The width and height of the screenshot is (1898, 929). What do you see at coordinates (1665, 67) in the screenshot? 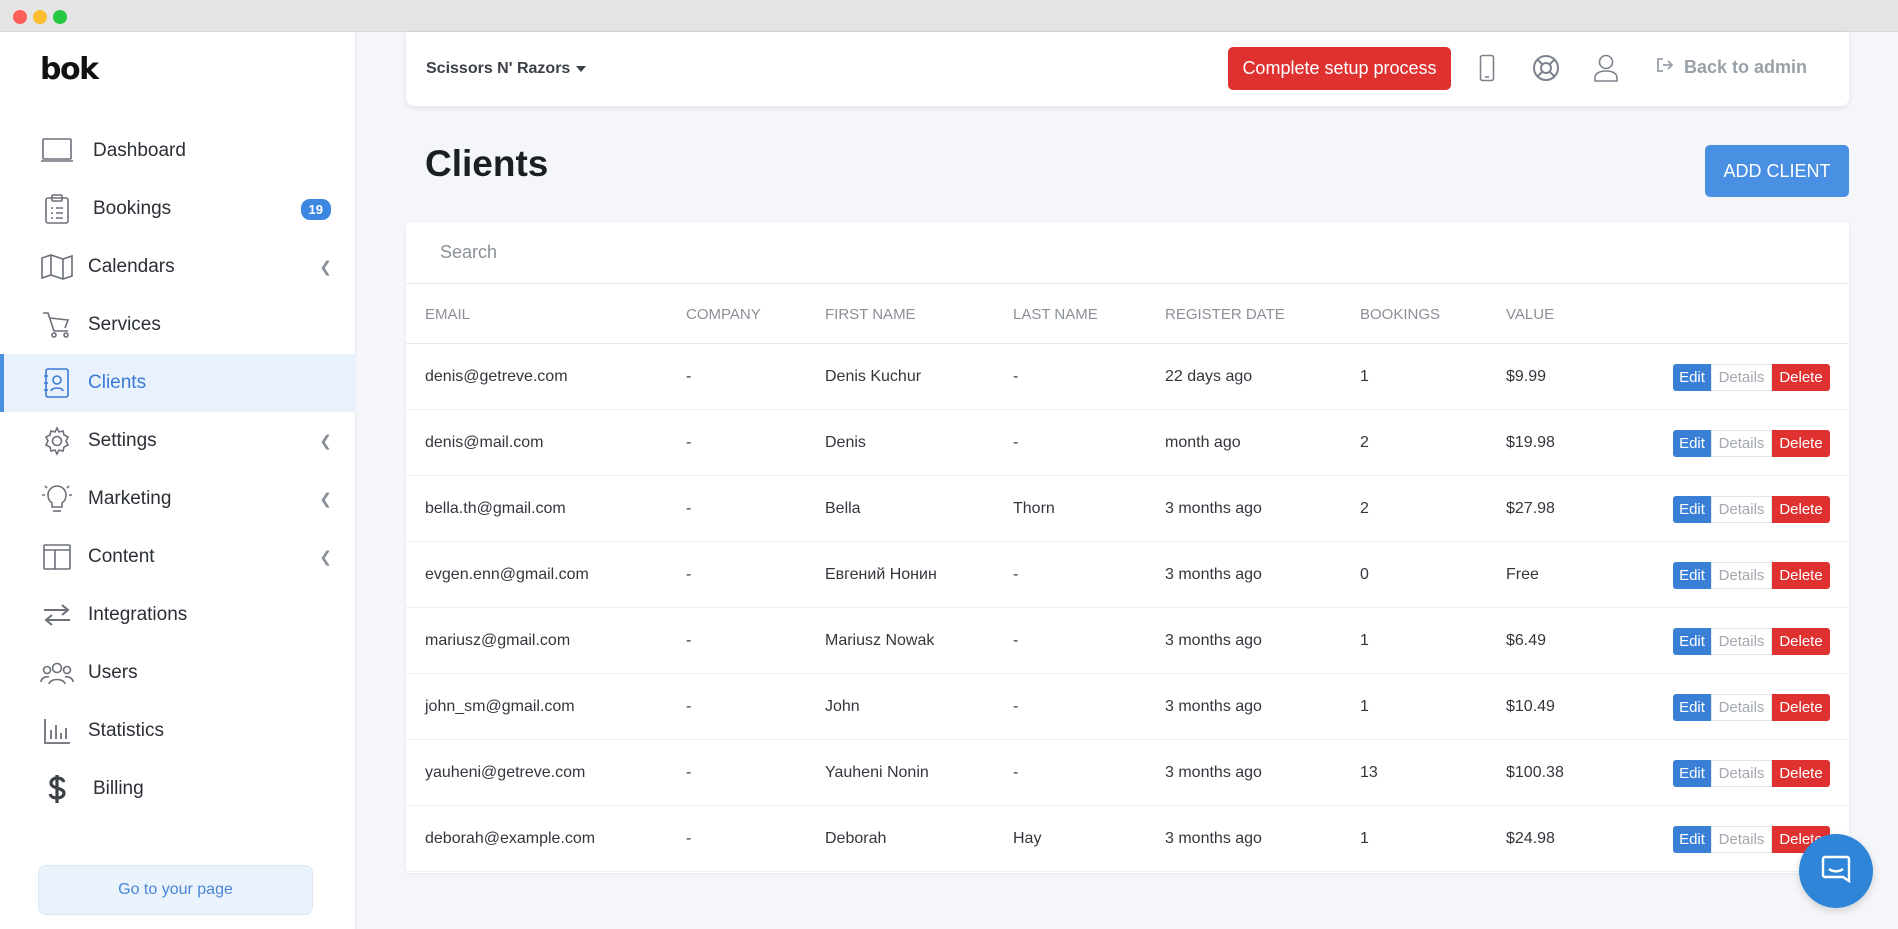
I see `sign-out-icon` at bounding box center [1665, 67].